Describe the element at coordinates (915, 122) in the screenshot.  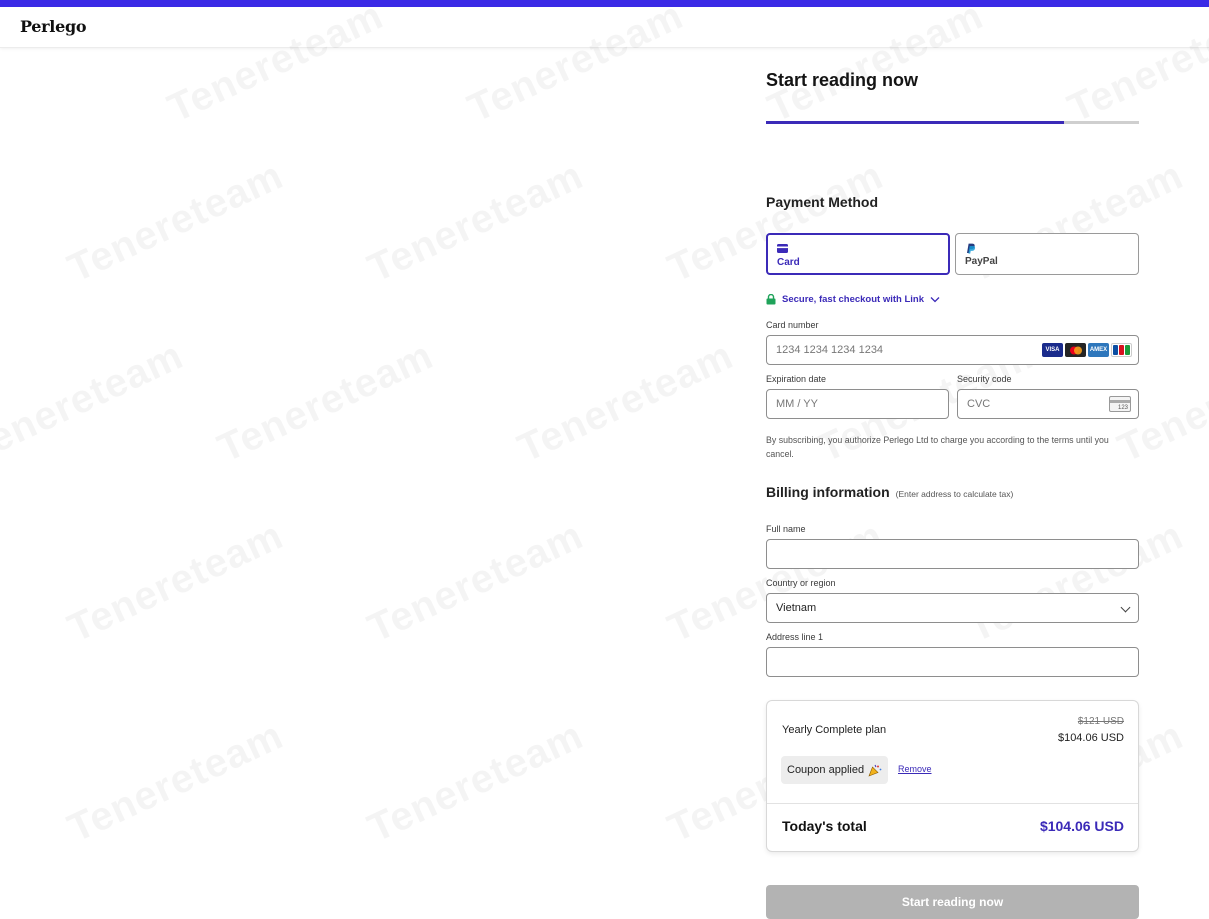
I see `checkout-progress-fill` at that location.